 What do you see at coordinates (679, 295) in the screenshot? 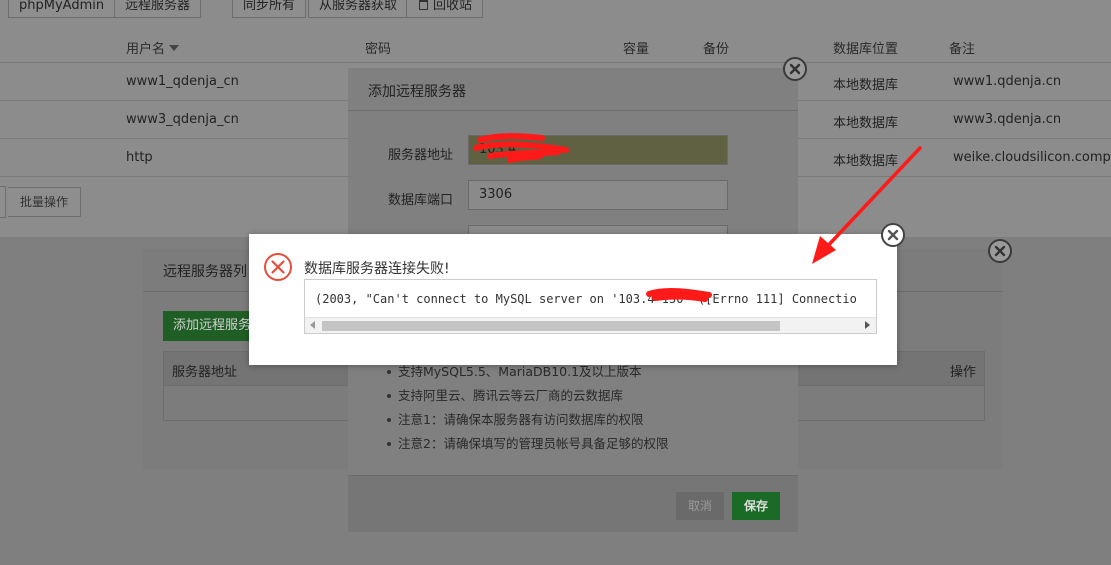
I see `error-redaction-scribble` at bounding box center [679, 295].